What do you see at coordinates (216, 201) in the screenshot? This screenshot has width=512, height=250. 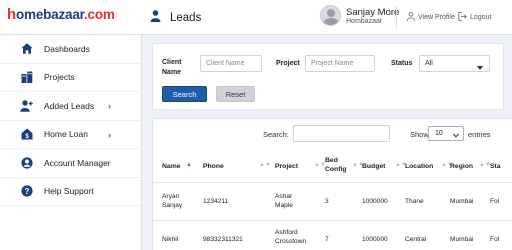 I see `cell-phone: 1234211` at bounding box center [216, 201].